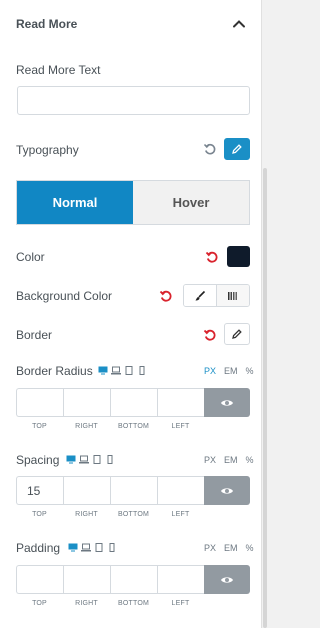 Image resolution: width=320 pixels, height=628 pixels. Describe the element at coordinates (39, 490) in the screenshot. I see `spacing-top-input: 15` at that location.